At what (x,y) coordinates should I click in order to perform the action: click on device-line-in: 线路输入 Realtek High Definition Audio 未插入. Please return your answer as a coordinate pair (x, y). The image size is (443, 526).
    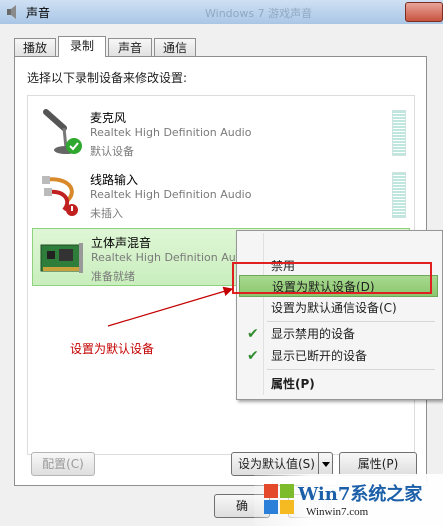
    Looking at the image, I should click on (221, 195).